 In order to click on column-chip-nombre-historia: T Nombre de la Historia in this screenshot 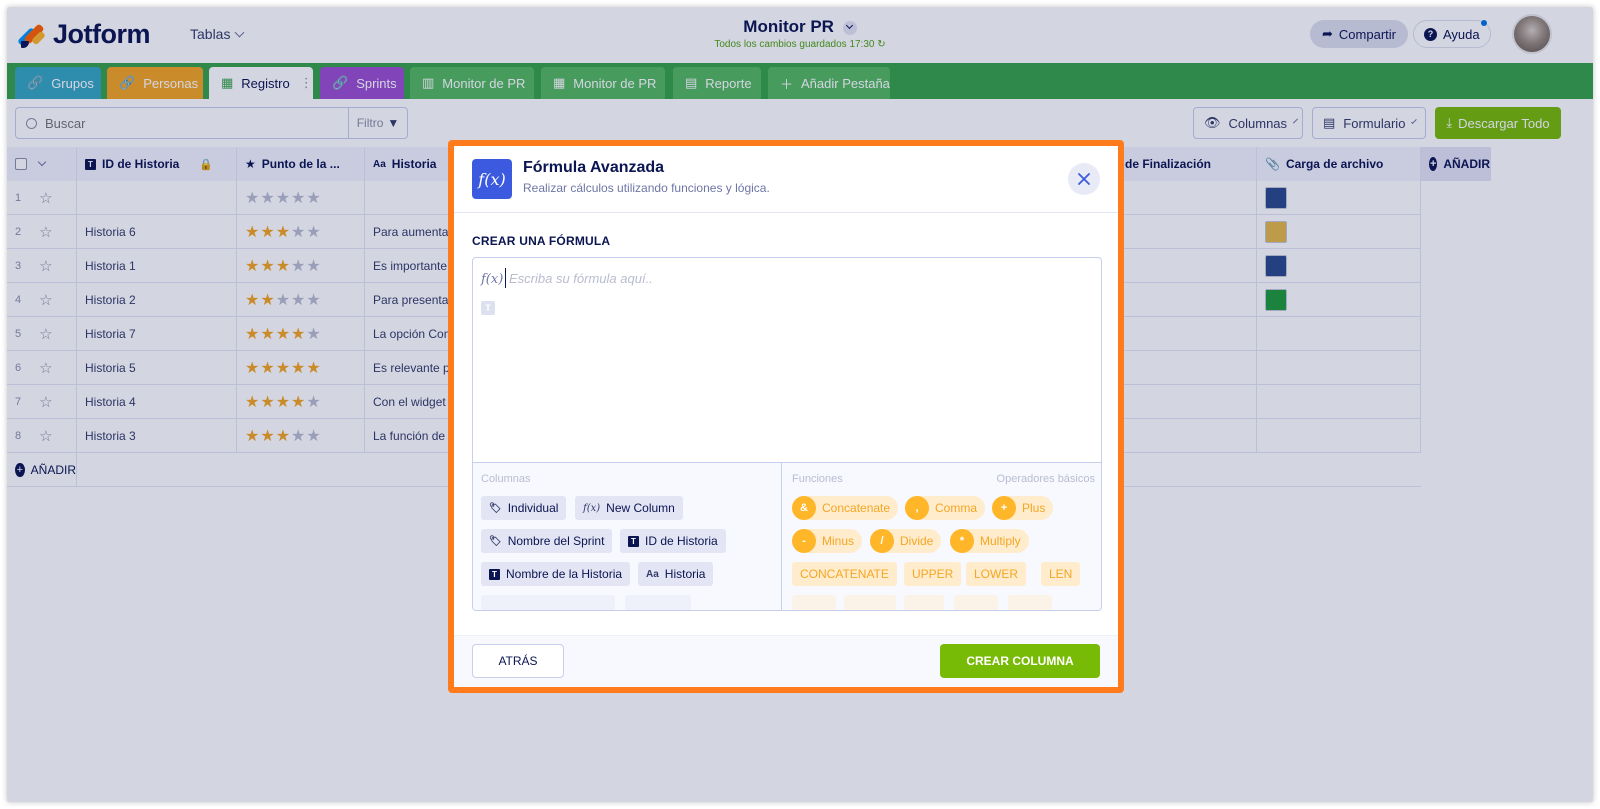, I will do `click(556, 574)`.